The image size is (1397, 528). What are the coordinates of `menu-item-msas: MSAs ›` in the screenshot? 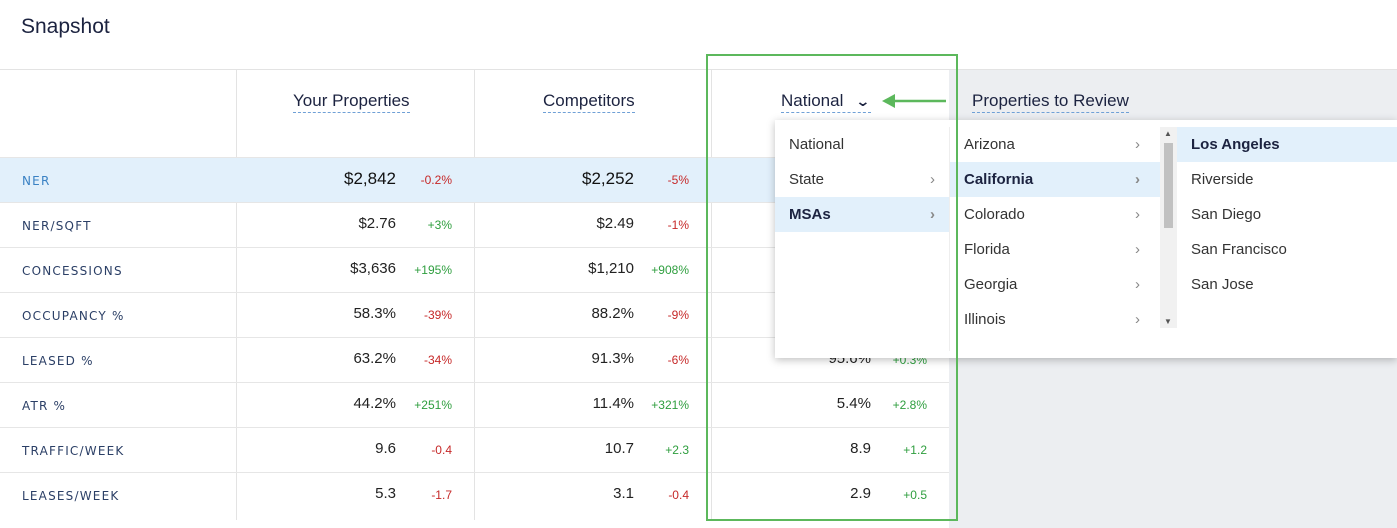 It's located at (862, 214).